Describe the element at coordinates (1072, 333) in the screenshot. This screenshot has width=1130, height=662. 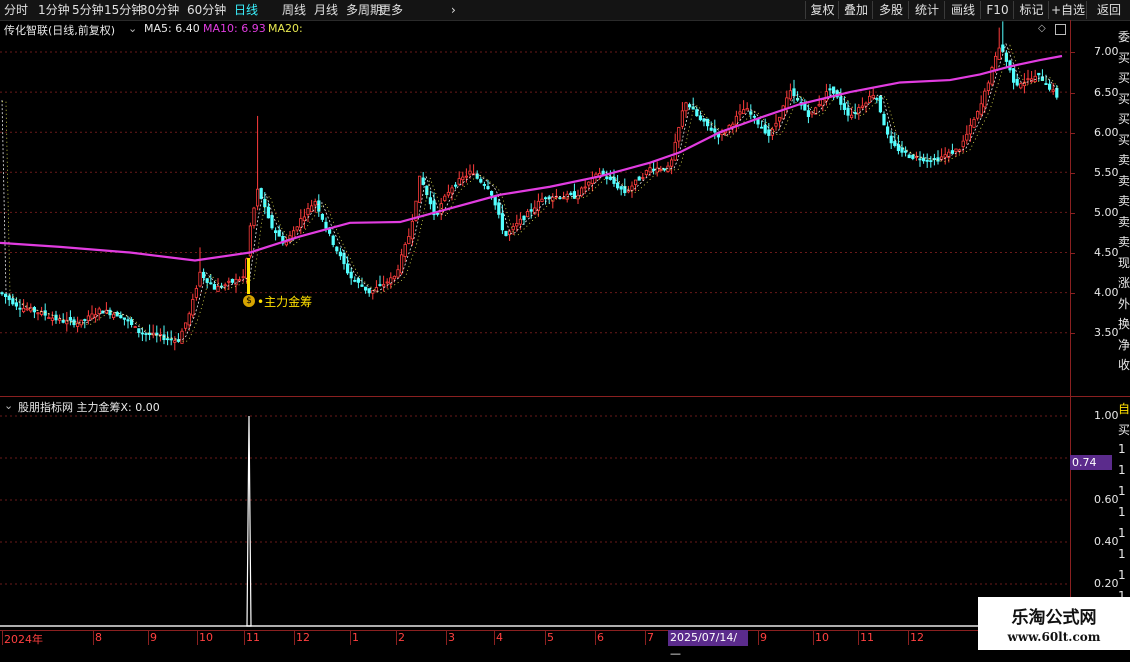
I see `y-tick-mark` at that location.